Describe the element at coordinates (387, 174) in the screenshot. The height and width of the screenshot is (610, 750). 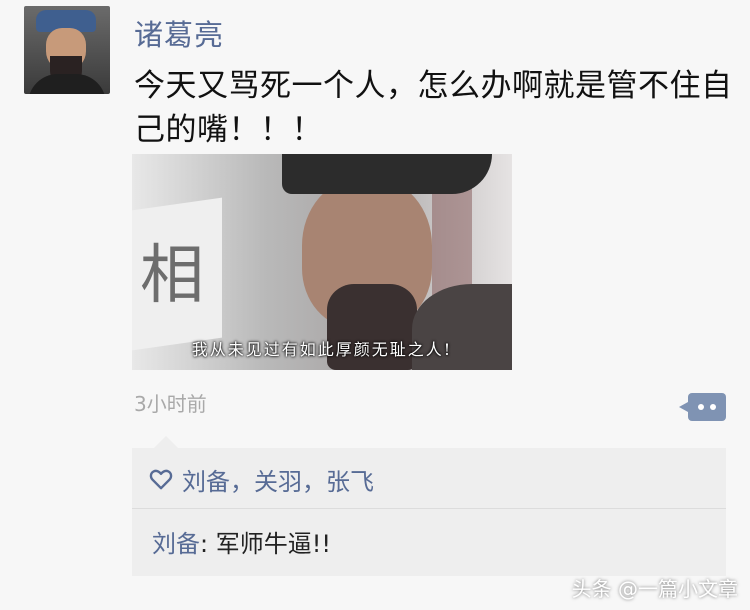
I see `image-hat` at that location.